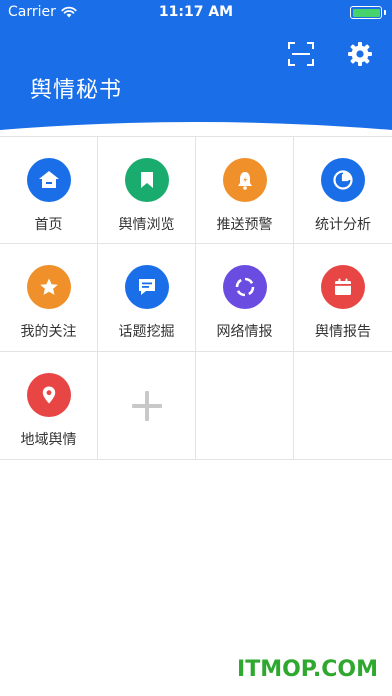 The image size is (392, 696). What do you see at coordinates (48, 332) in the screenshot?
I see `grid-item-label: 我的关注` at bounding box center [48, 332].